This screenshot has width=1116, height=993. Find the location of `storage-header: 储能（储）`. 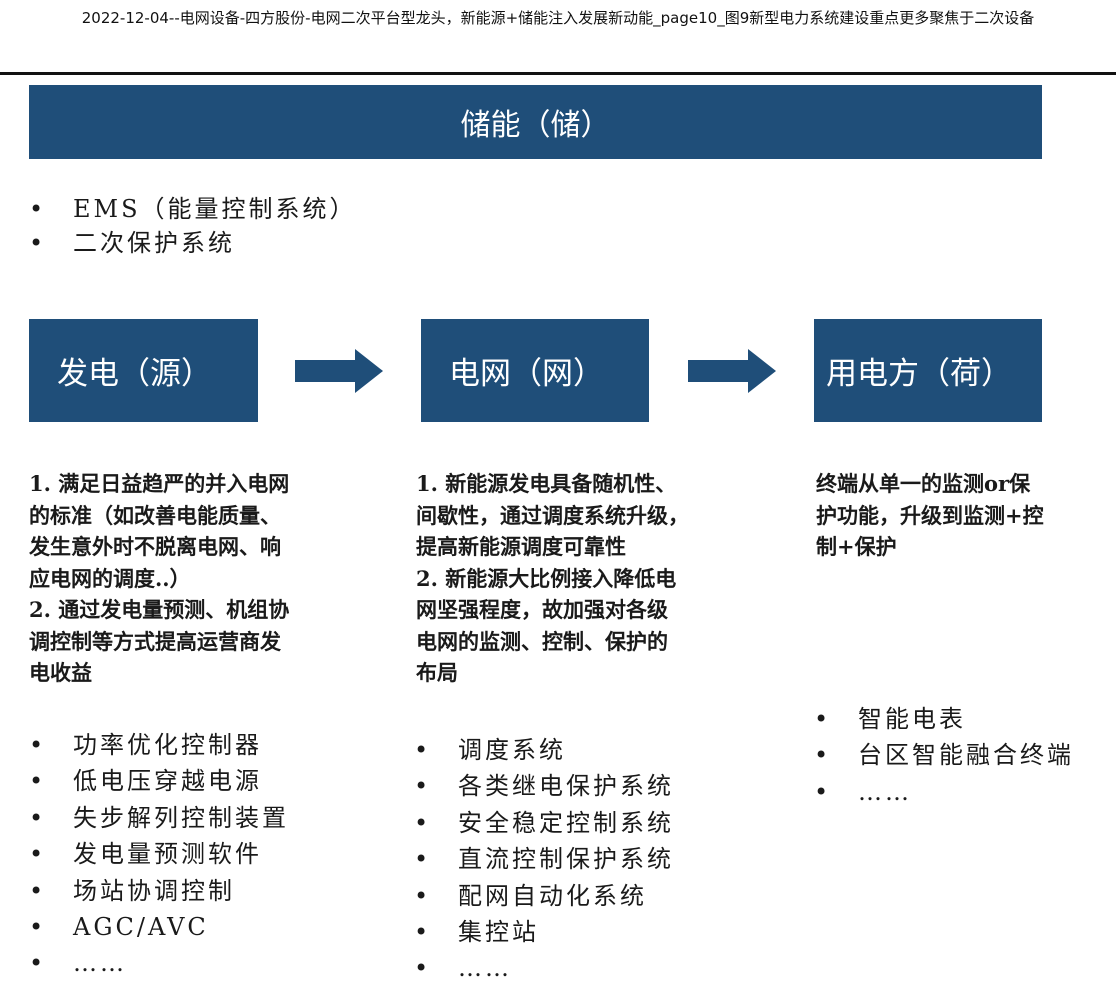

storage-header: 储能（储） is located at coordinates (535, 122).